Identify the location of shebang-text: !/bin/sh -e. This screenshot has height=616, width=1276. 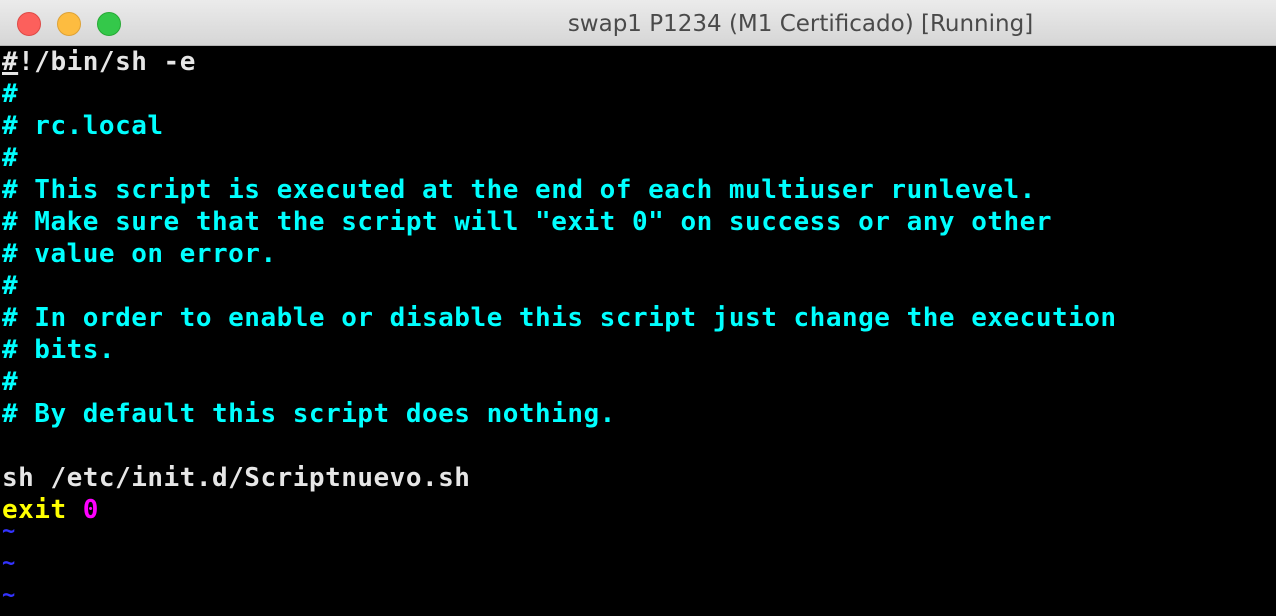
(107, 62).